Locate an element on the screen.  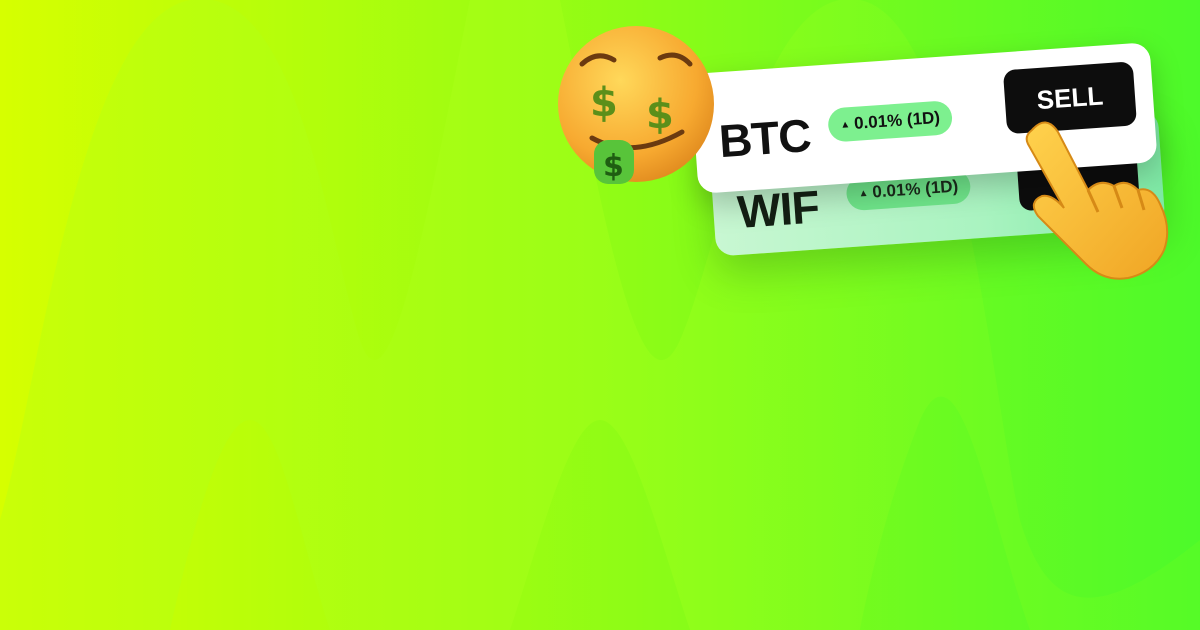
money-mouth-face-icon: $ $ $ is located at coordinates (636, 105).